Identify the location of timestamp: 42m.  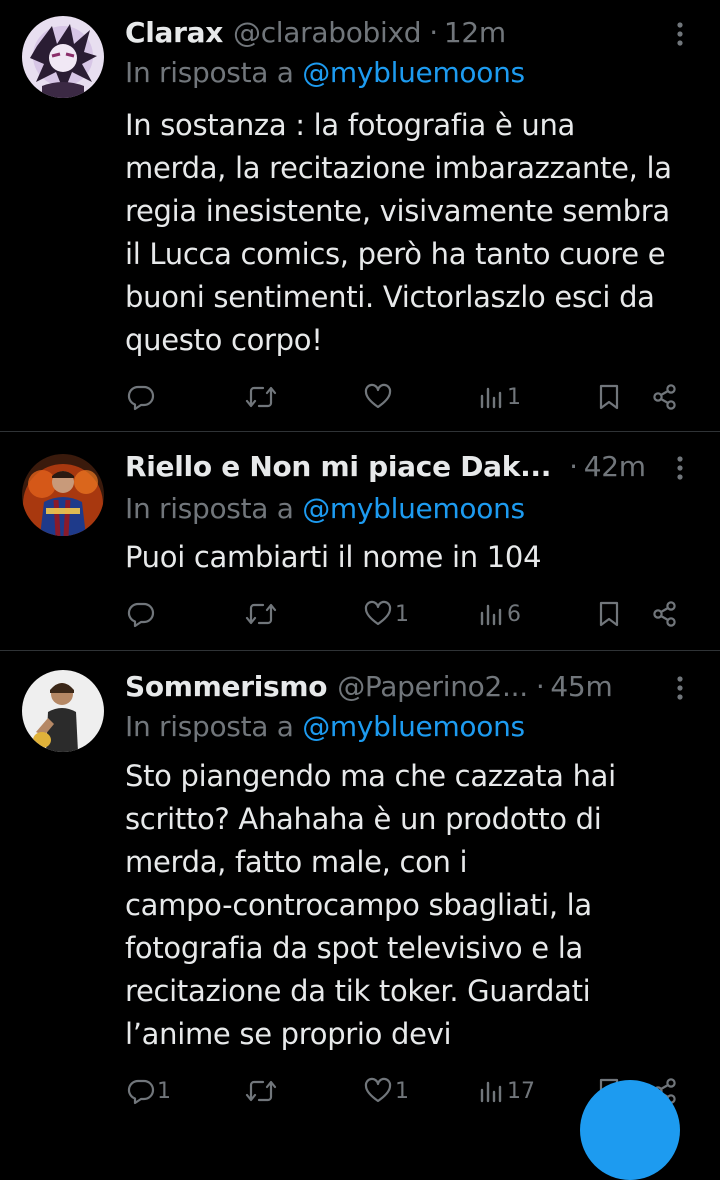
(615, 466).